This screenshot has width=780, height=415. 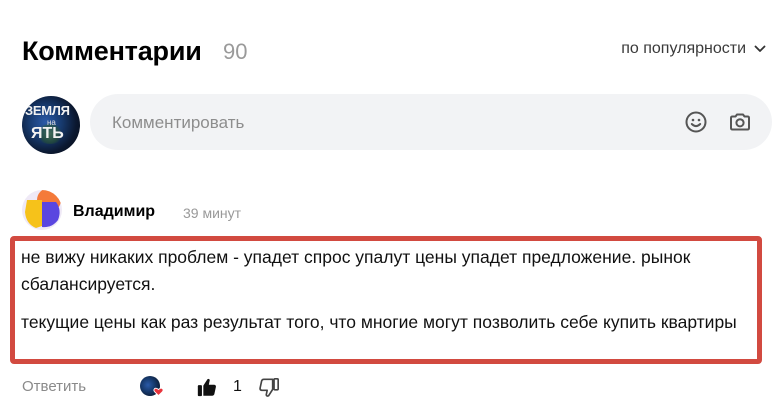 I want to click on sort-label: по популярности, so click(x=683, y=48).